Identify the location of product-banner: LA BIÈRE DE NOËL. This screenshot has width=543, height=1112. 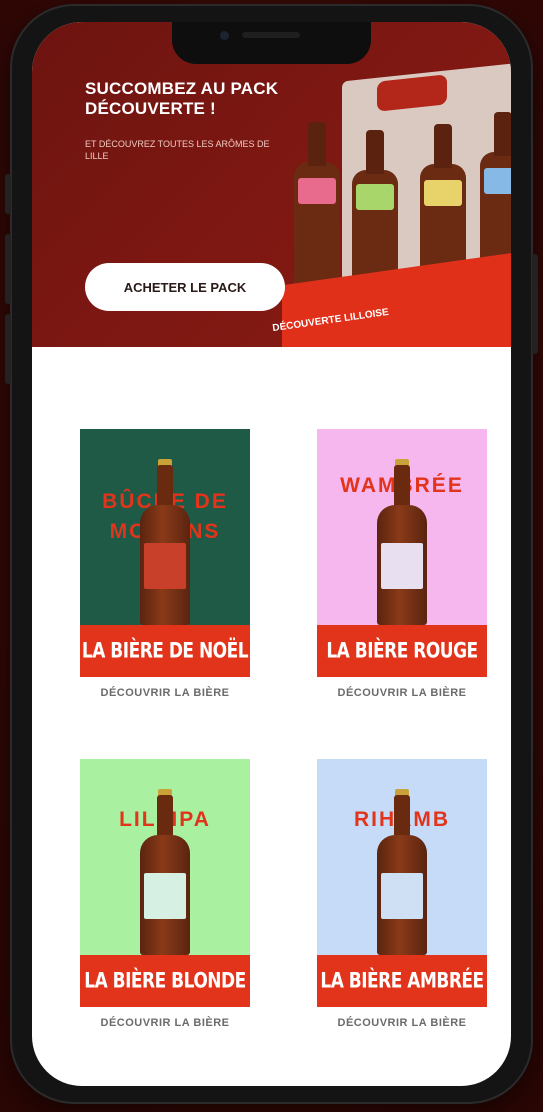
(165, 651).